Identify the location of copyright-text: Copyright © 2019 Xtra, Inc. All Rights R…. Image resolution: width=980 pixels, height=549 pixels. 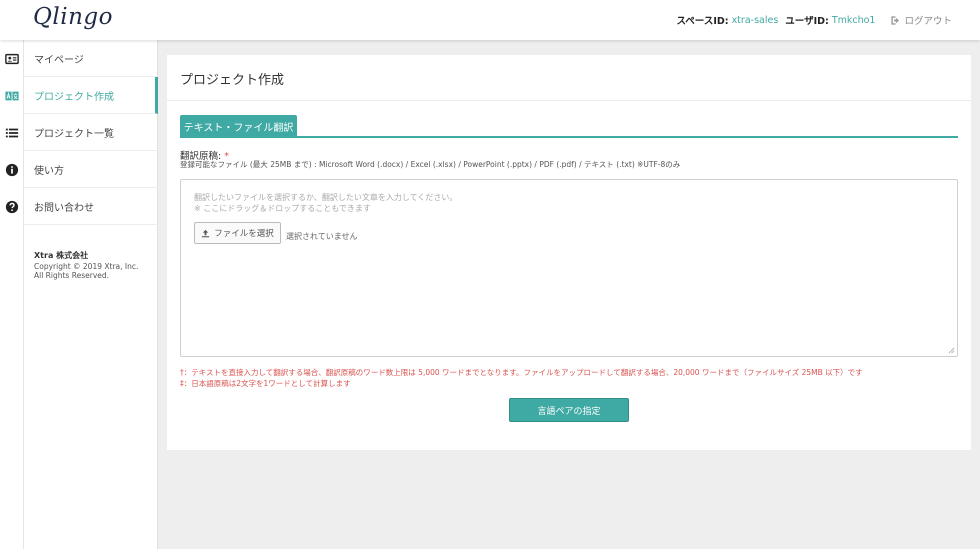
(86, 271).